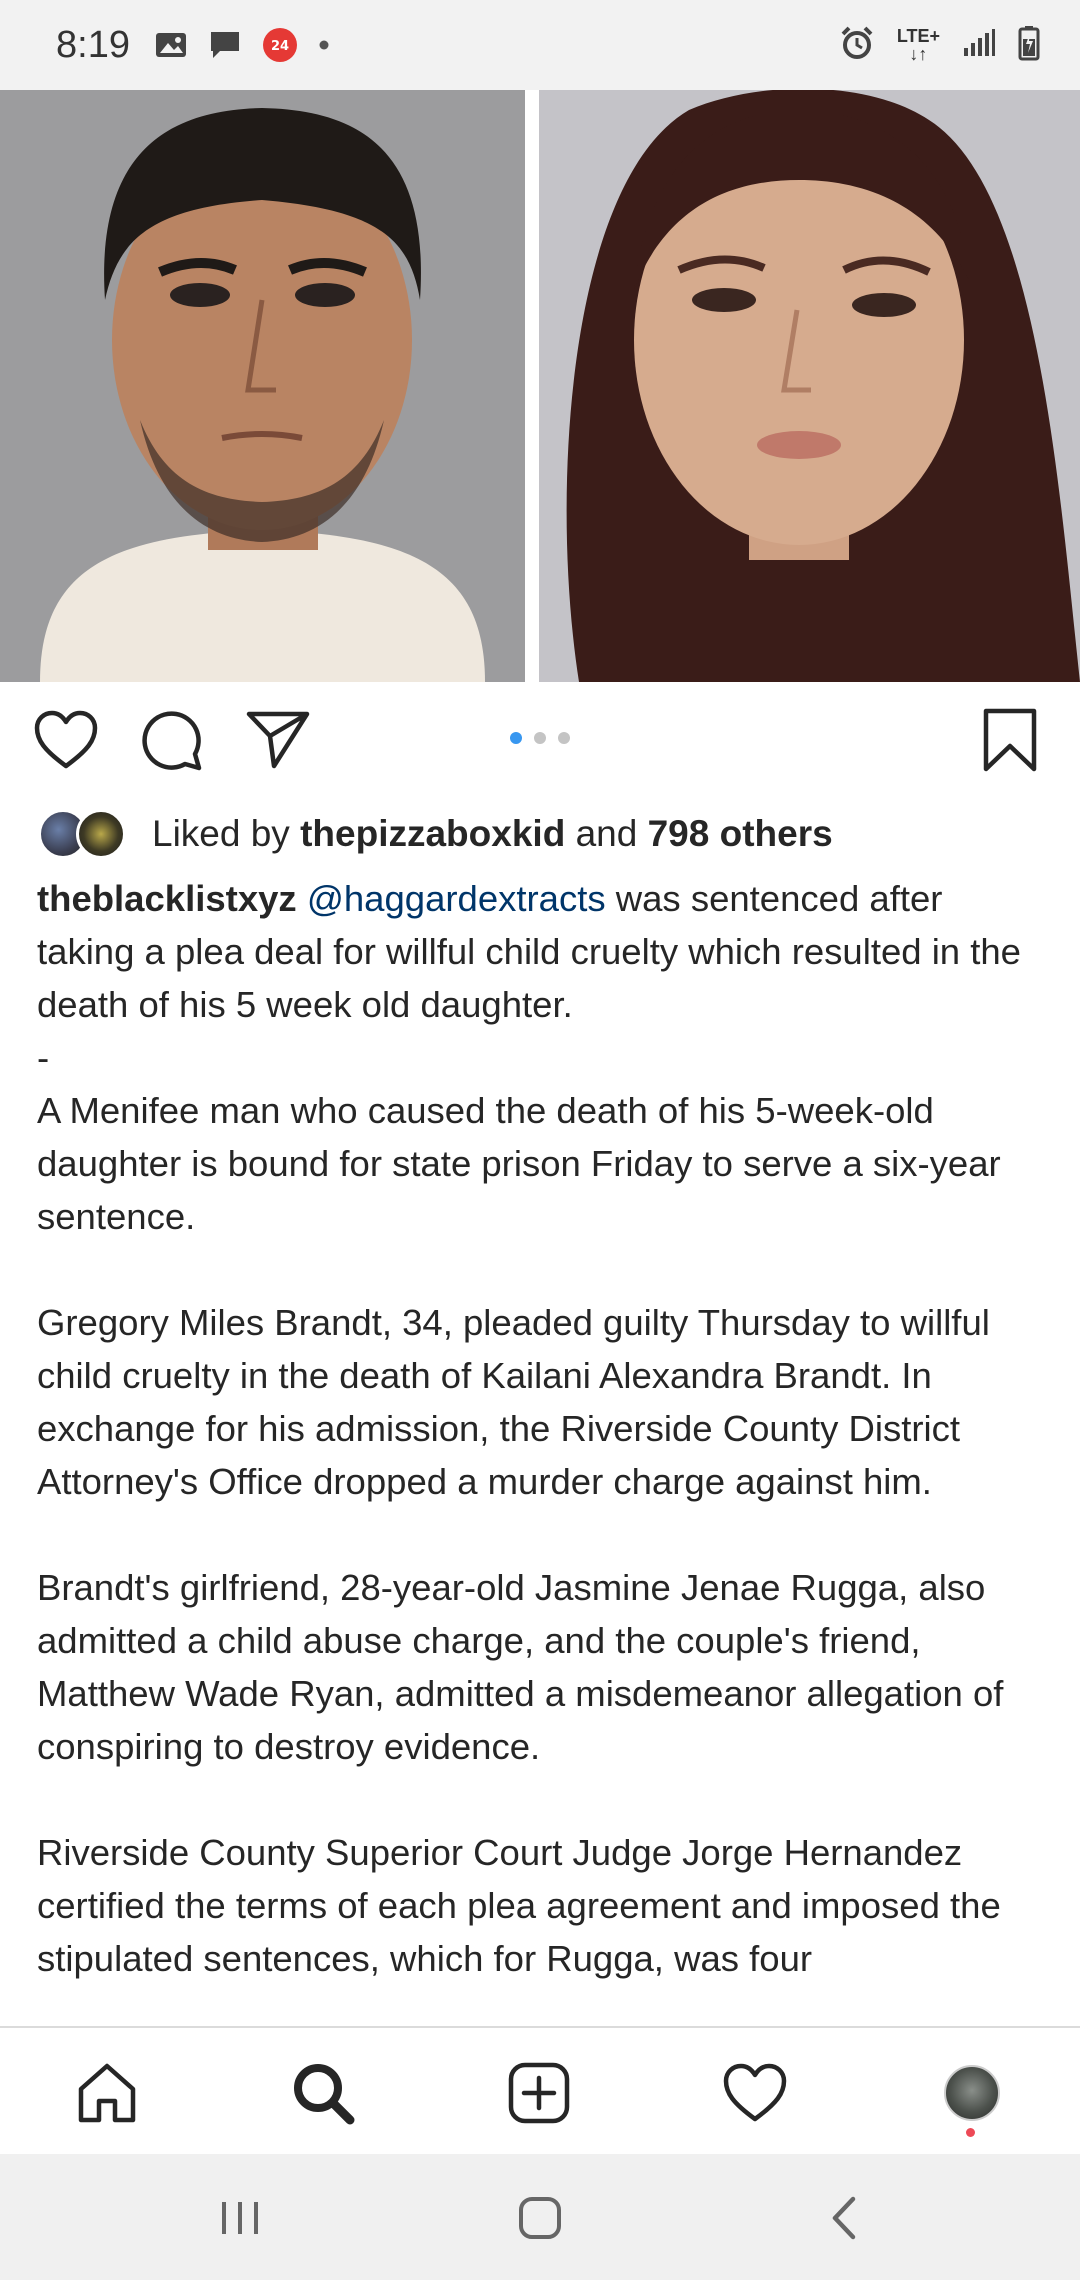  I want to click on bottom-nav, so click(540, 2090).